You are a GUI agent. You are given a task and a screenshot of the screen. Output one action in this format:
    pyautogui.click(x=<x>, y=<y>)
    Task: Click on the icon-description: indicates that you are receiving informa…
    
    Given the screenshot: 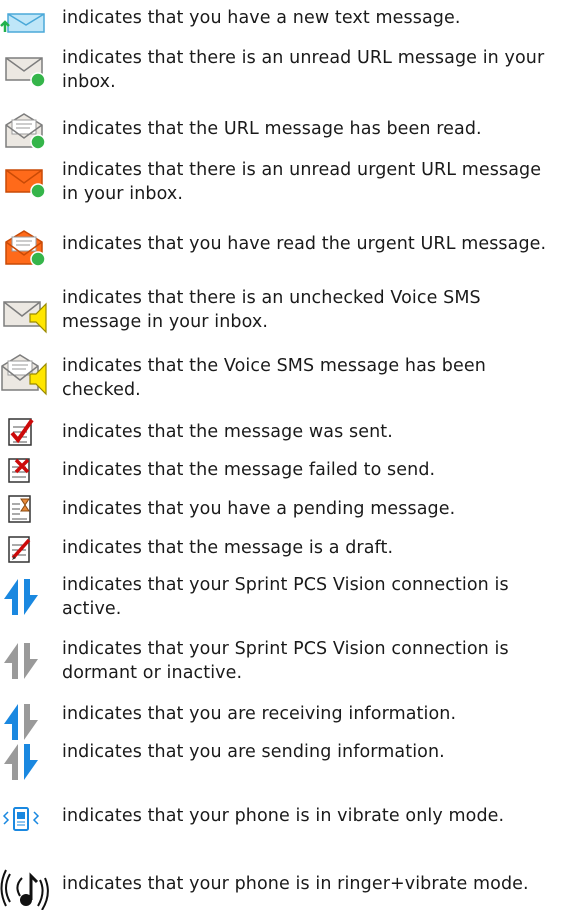 What is the action you would take?
    pyautogui.click(x=259, y=714)
    